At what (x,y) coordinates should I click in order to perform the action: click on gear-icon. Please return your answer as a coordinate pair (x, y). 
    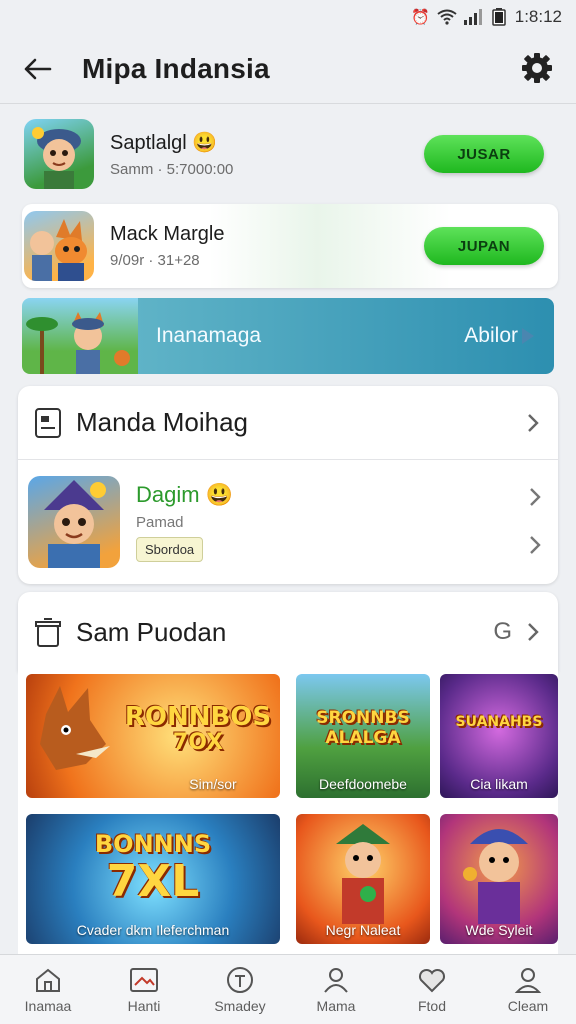
    Looking at the image, I should click on (537, 68).